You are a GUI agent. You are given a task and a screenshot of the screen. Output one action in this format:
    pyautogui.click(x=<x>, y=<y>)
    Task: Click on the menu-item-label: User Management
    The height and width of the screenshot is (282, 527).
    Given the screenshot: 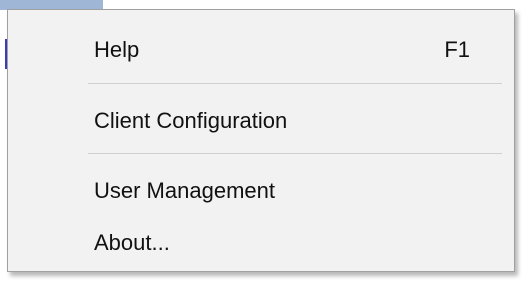 What is the action you would take?
    pyautogui.click(x=184, y=190)
    